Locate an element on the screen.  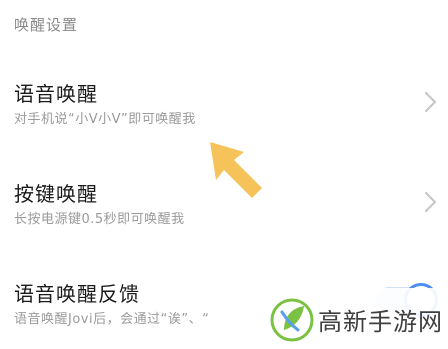
setting-title: 语音唤醒 is located at coordinates (56, 94).